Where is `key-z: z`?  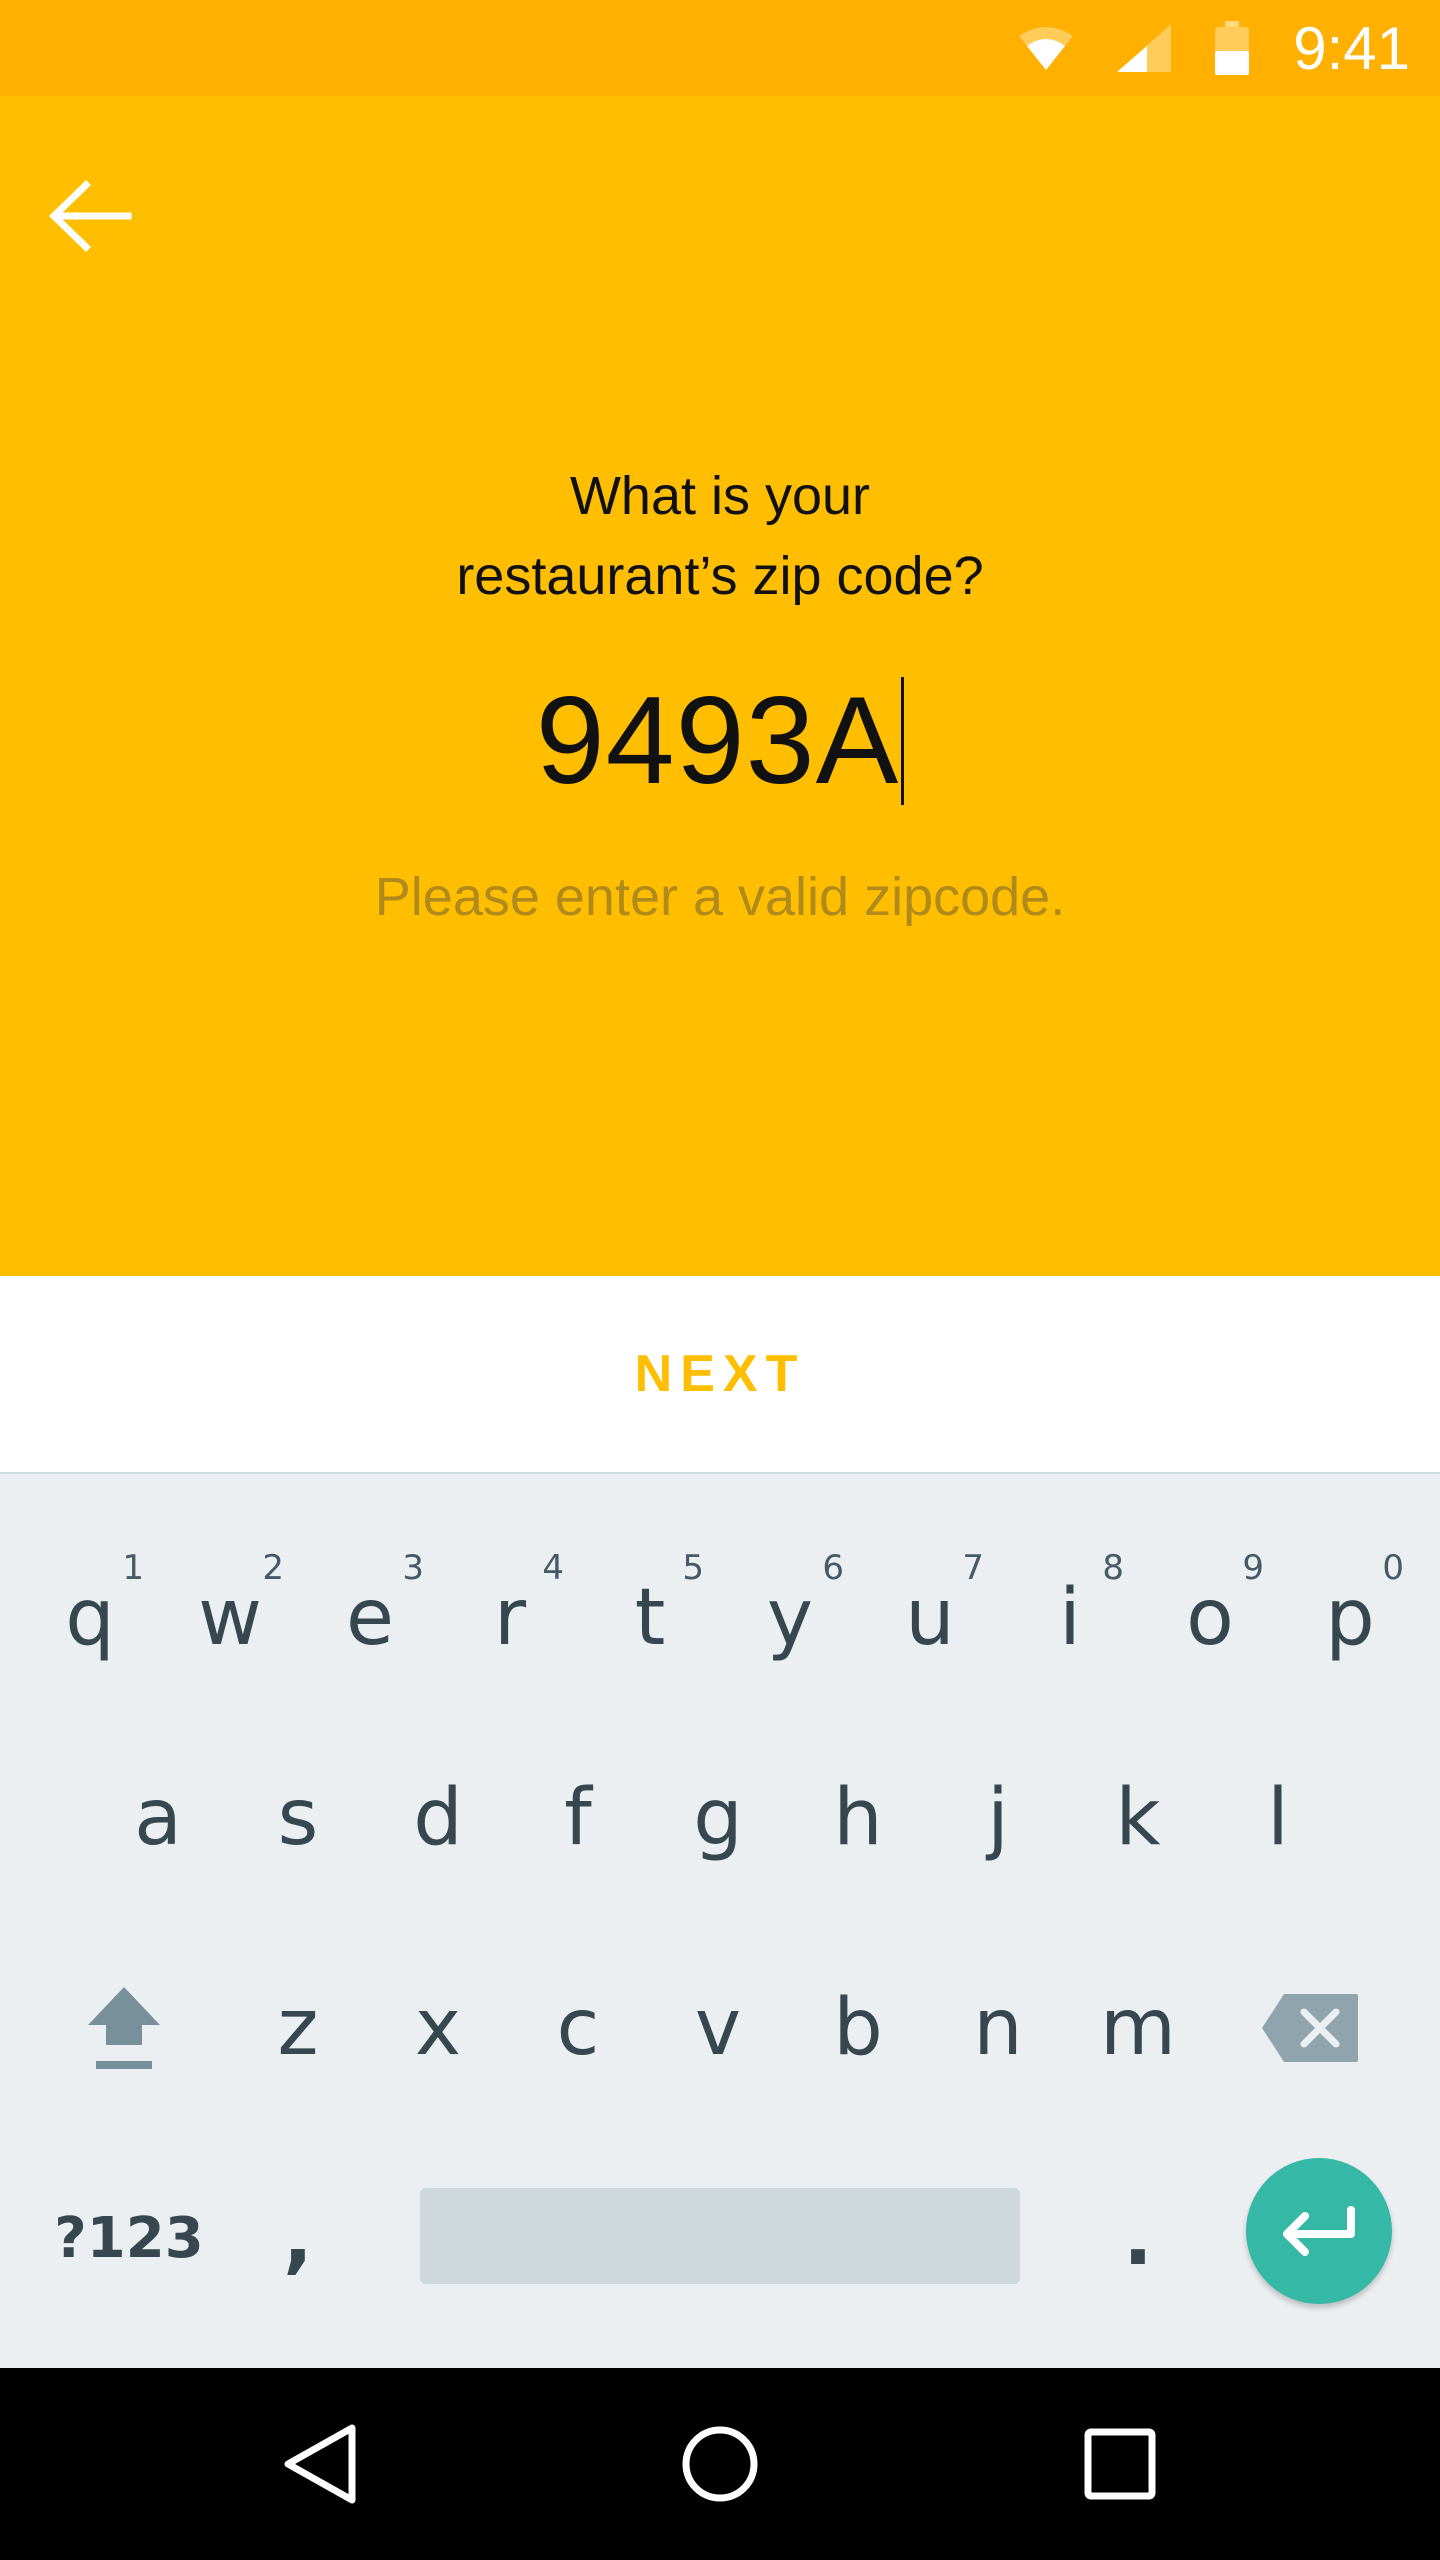 key-z: z is located at coordinates (298, 2028).